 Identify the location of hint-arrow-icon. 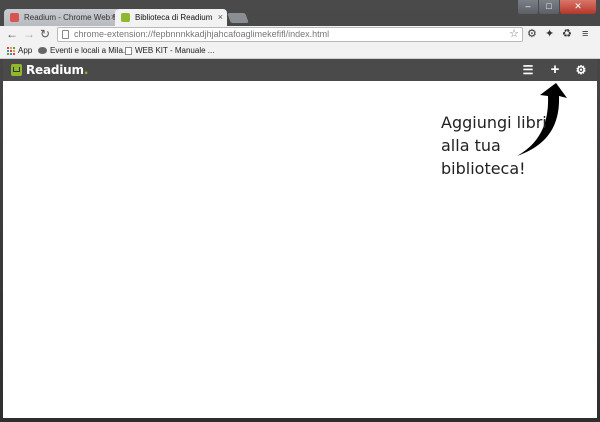
(542, 119).